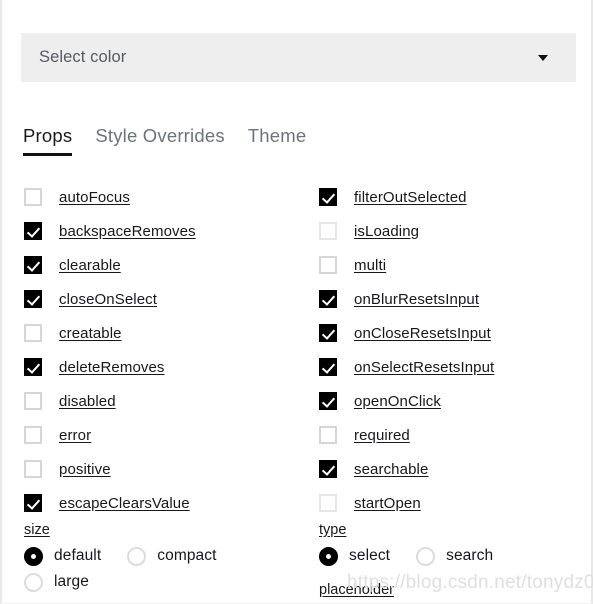  I want to click on radio-size-large: large, so click(56, 582).